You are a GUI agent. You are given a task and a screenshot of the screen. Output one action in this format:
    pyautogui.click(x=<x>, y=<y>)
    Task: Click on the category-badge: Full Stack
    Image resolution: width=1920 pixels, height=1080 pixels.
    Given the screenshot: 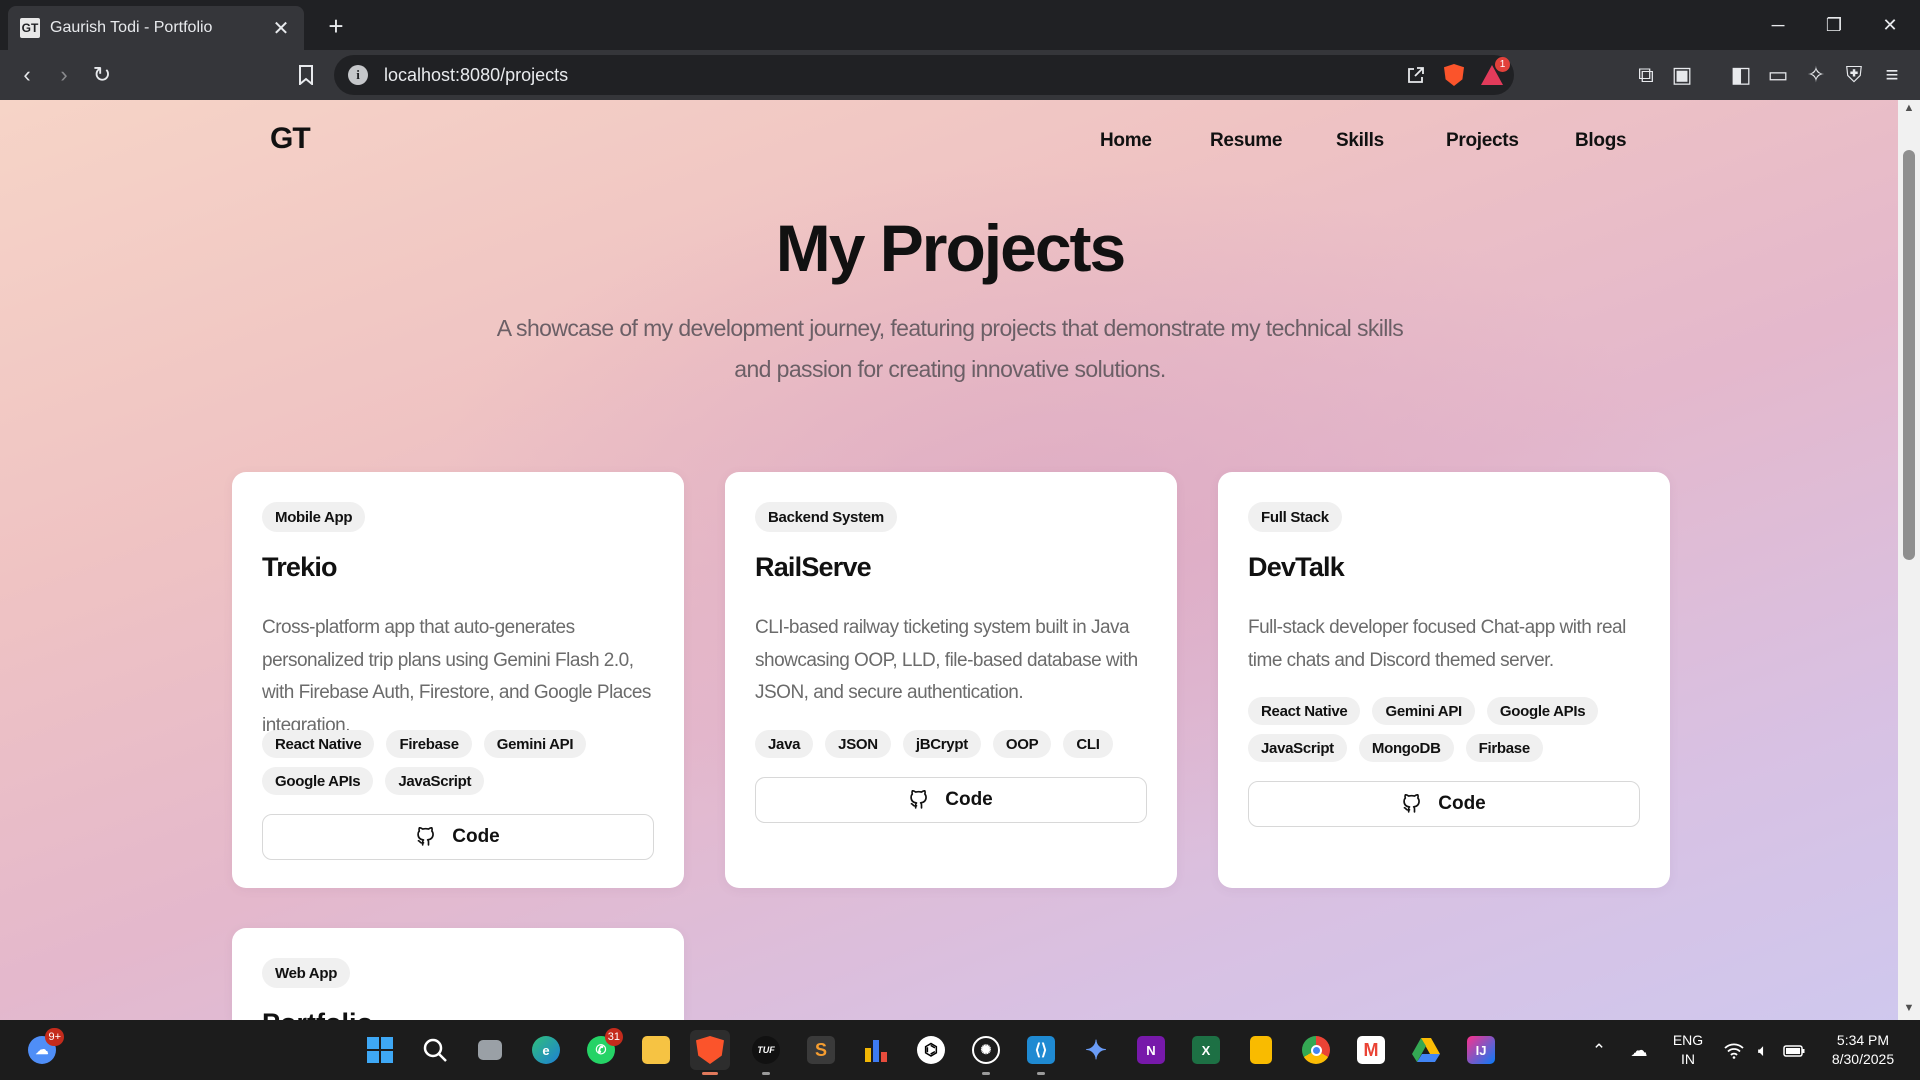 What is the action you would take?
    pyautogui.click(x=1295, y=517)
    